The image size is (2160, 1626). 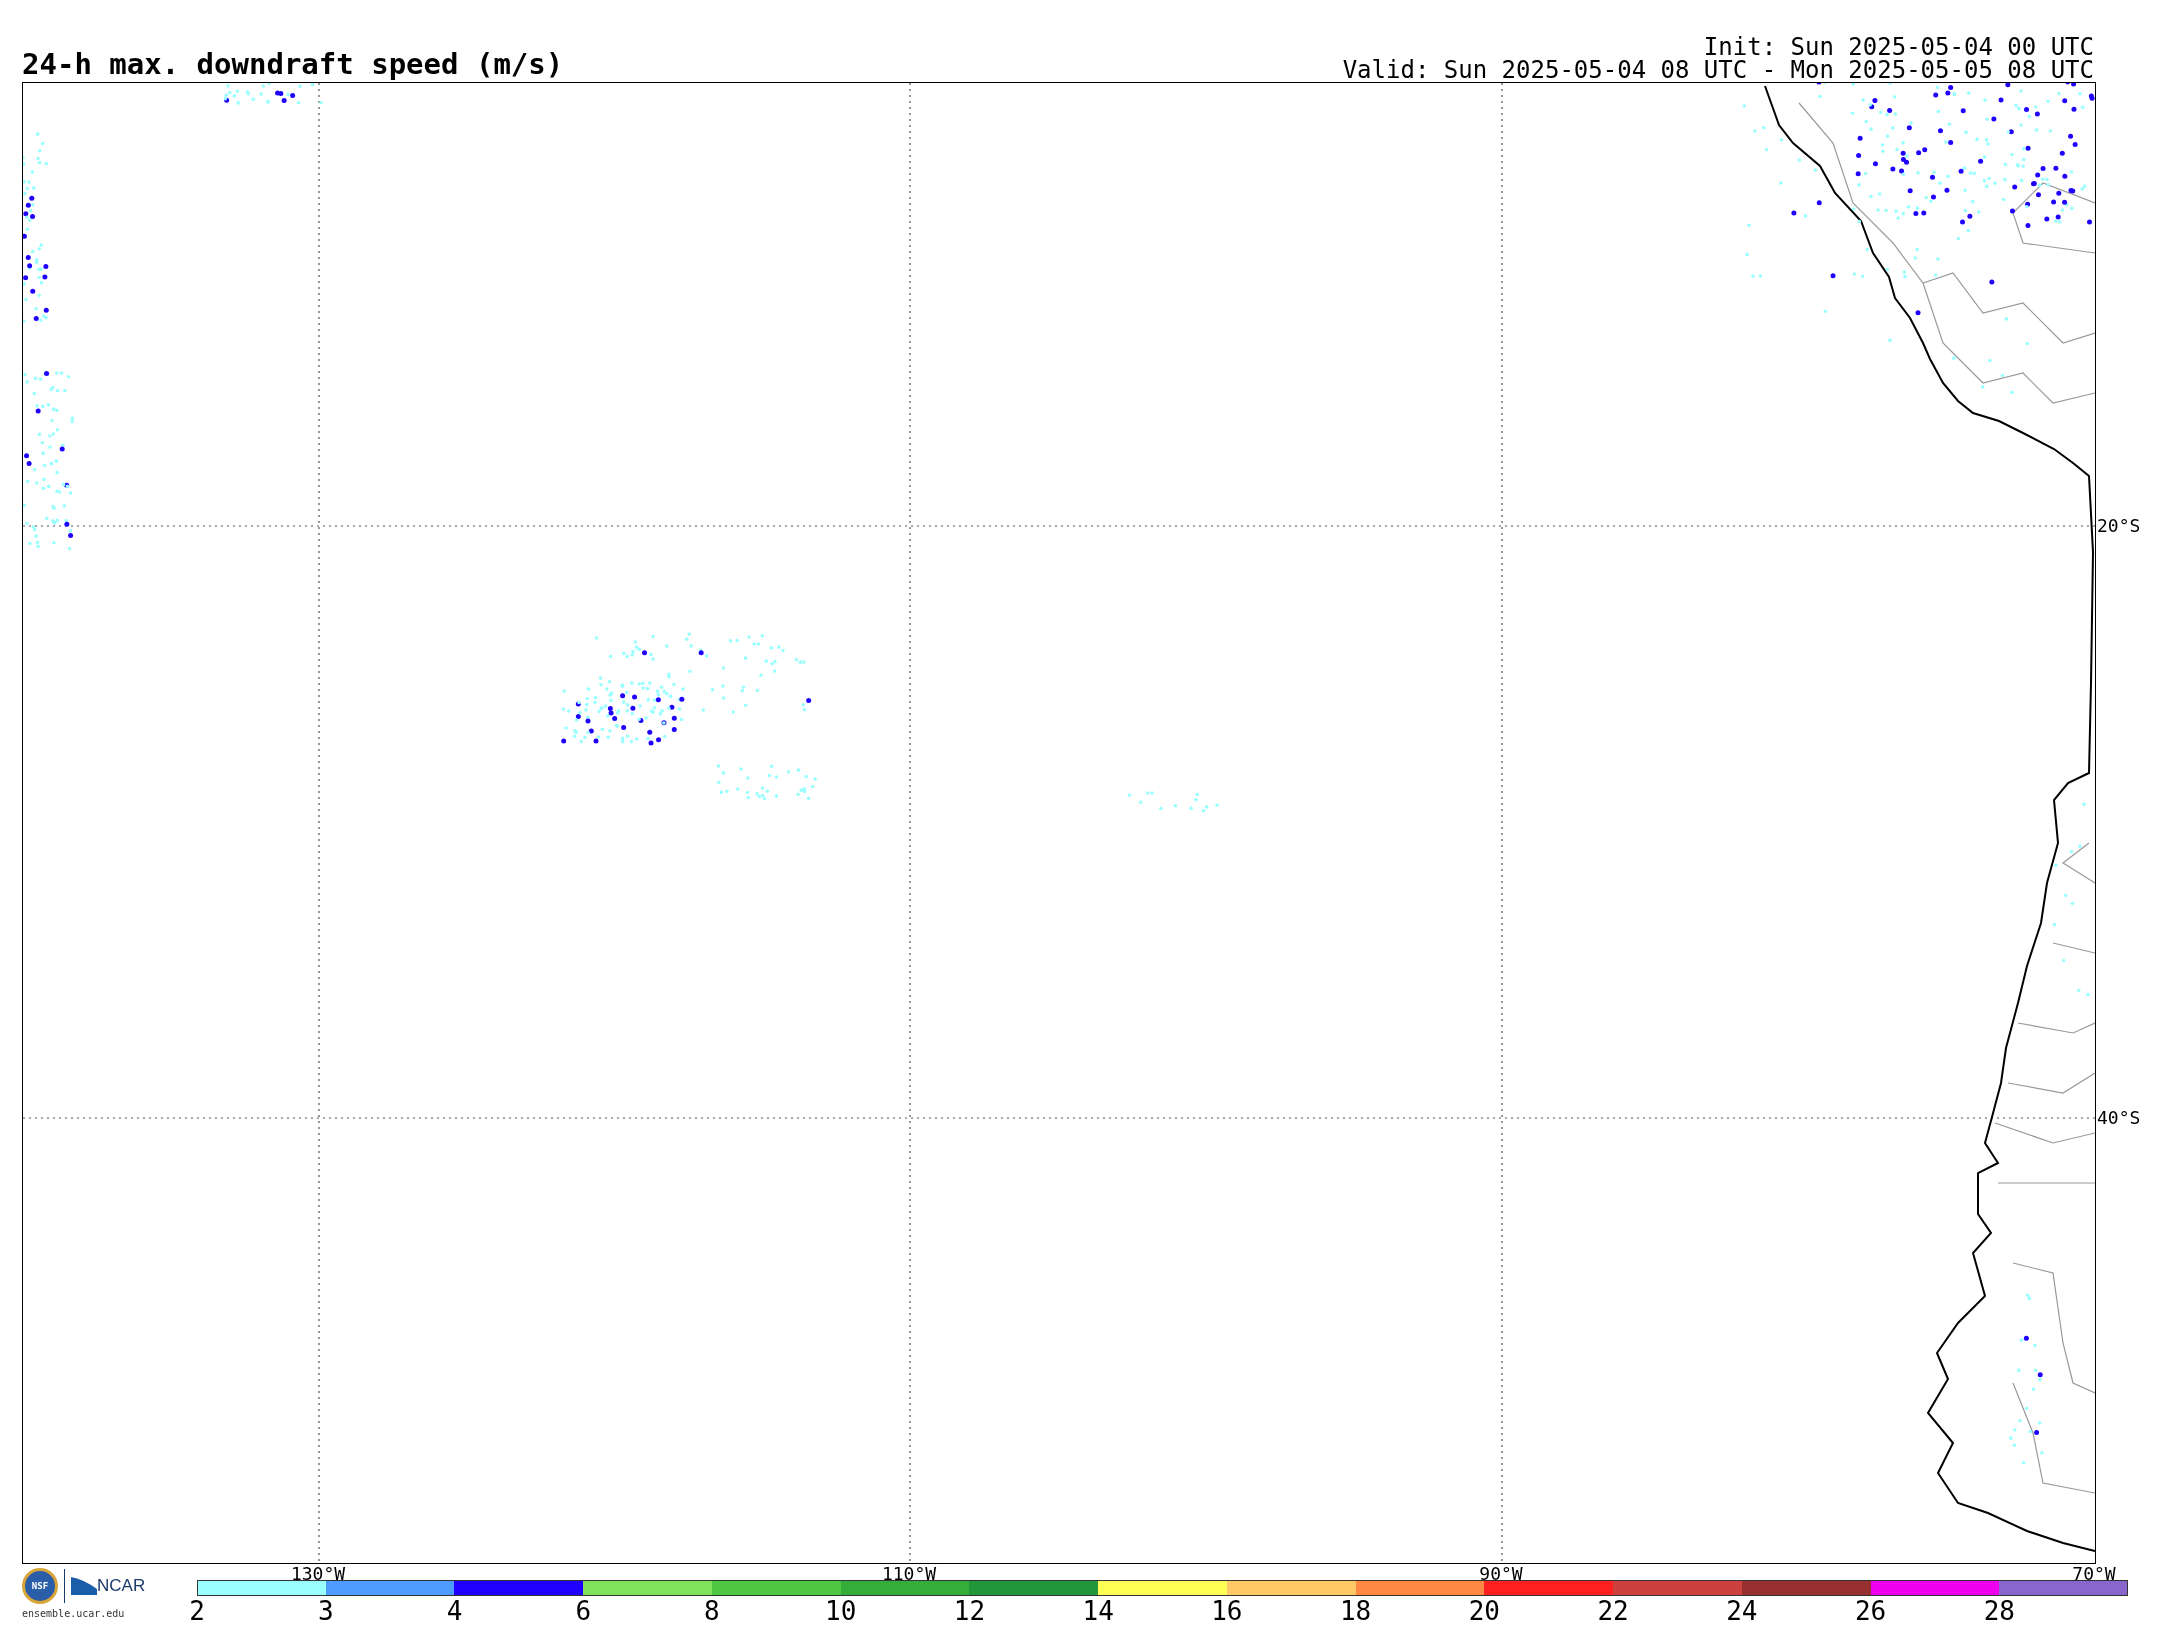 I want to click on colorbar-tick-label: 16, so click(x=1227, y=1611).